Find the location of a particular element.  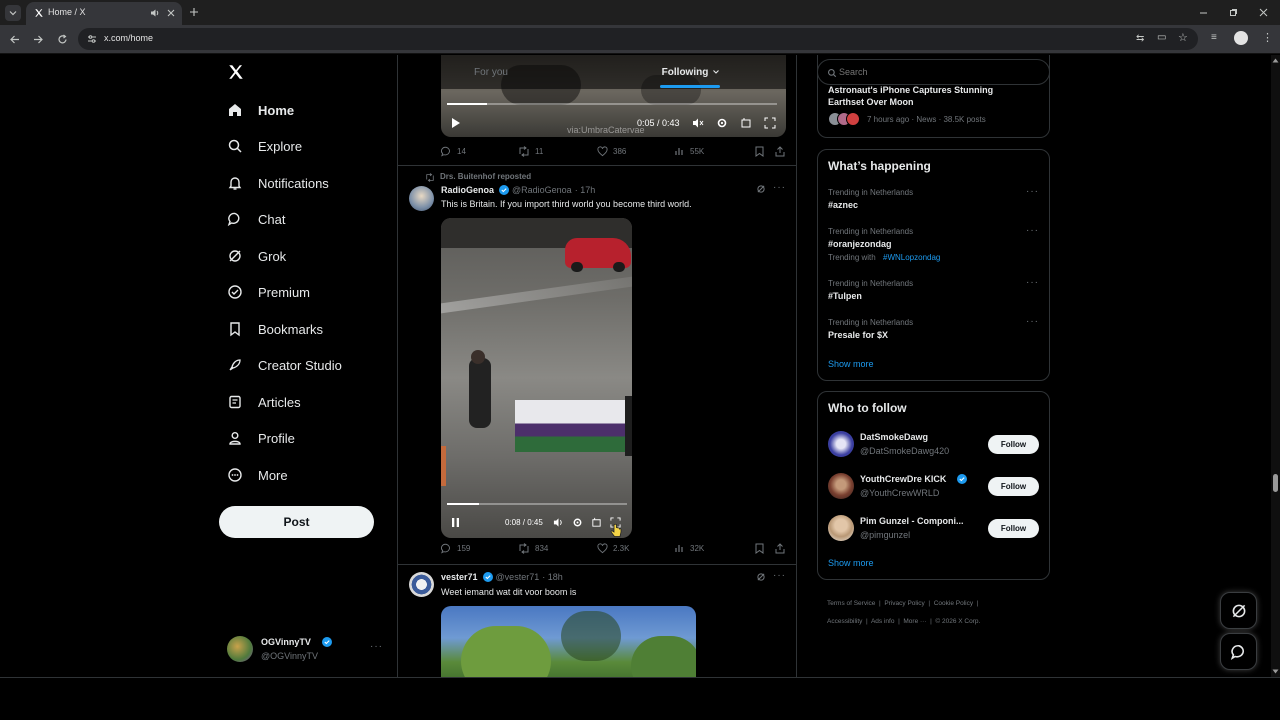

minimize-icon is located at coordinates (1203, 12).